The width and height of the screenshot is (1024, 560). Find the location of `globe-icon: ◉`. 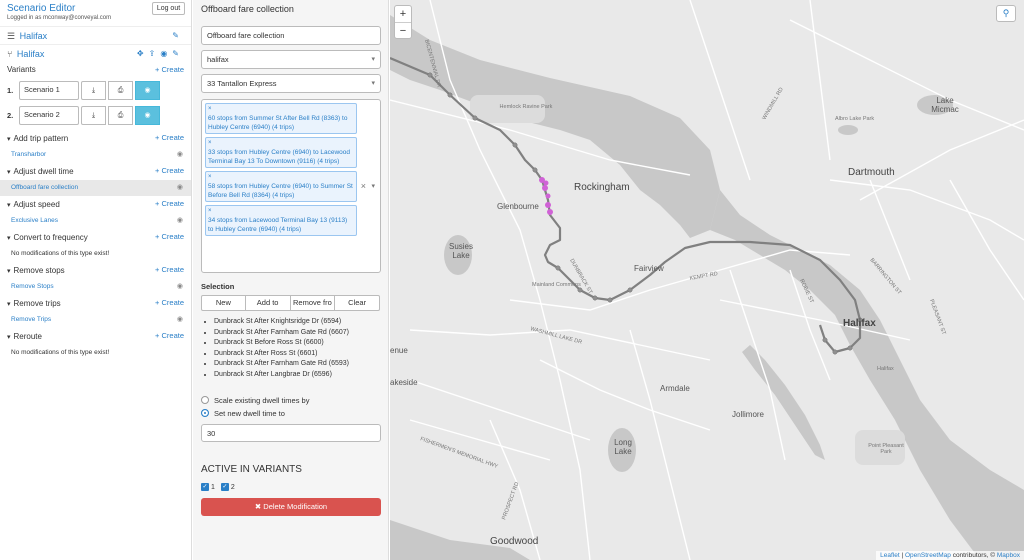

globe-icon: ◉ is located at coordinates (166, 53).